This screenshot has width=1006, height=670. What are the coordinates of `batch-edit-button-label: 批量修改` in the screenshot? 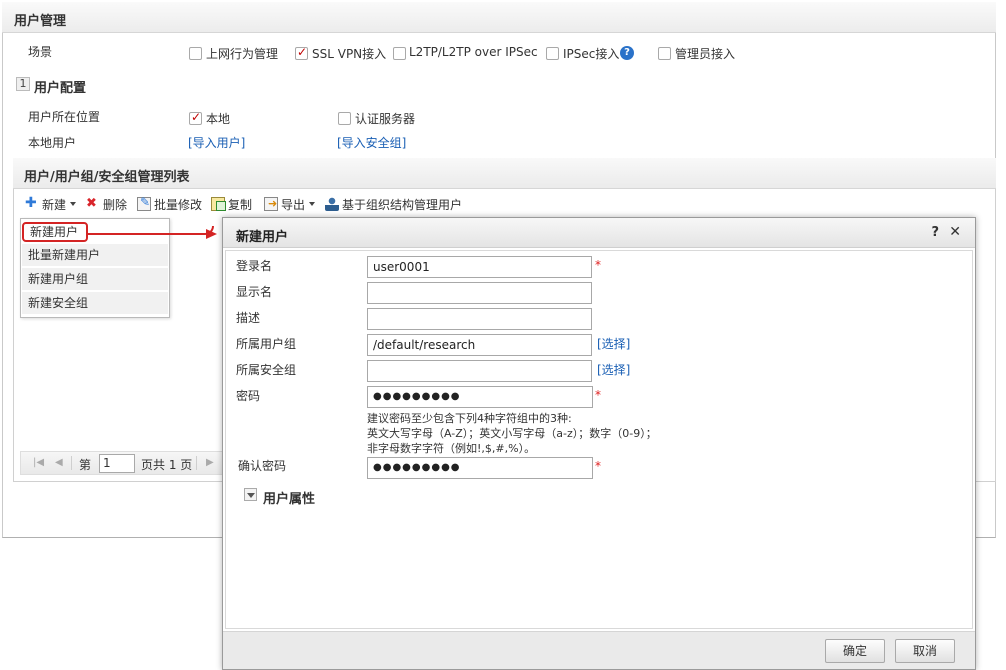 It's located at (178, 204).